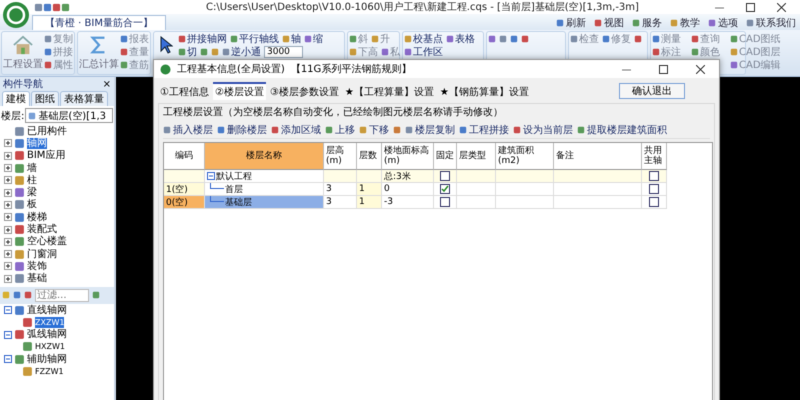  Describe the element at coordinates (622, 129) in the screenshot. I see `toolbar-button: 提取楼层建筑面积` at that location.